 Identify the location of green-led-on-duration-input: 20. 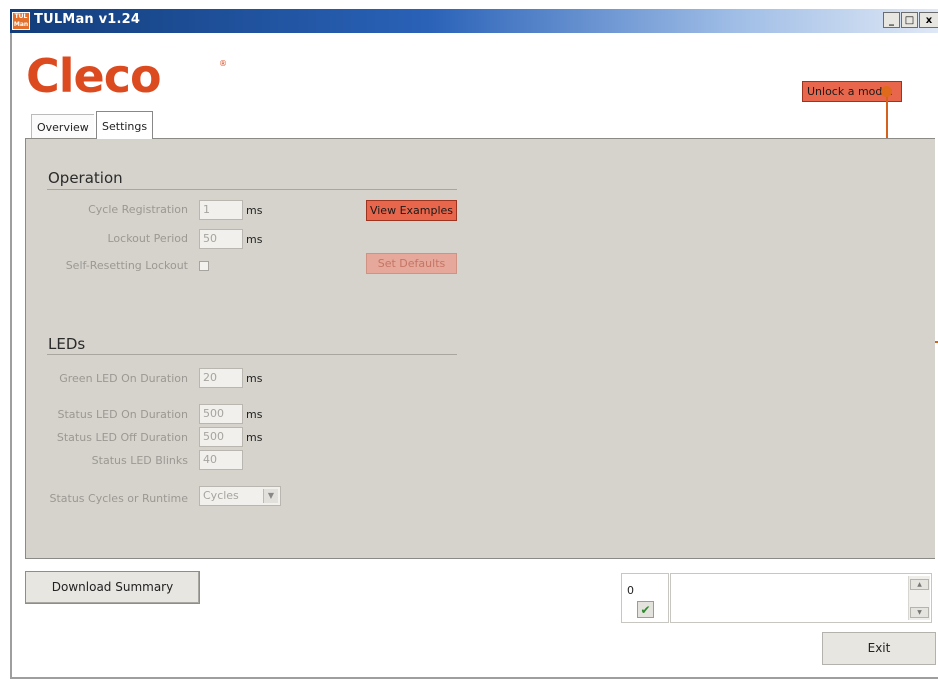
(221, 378).